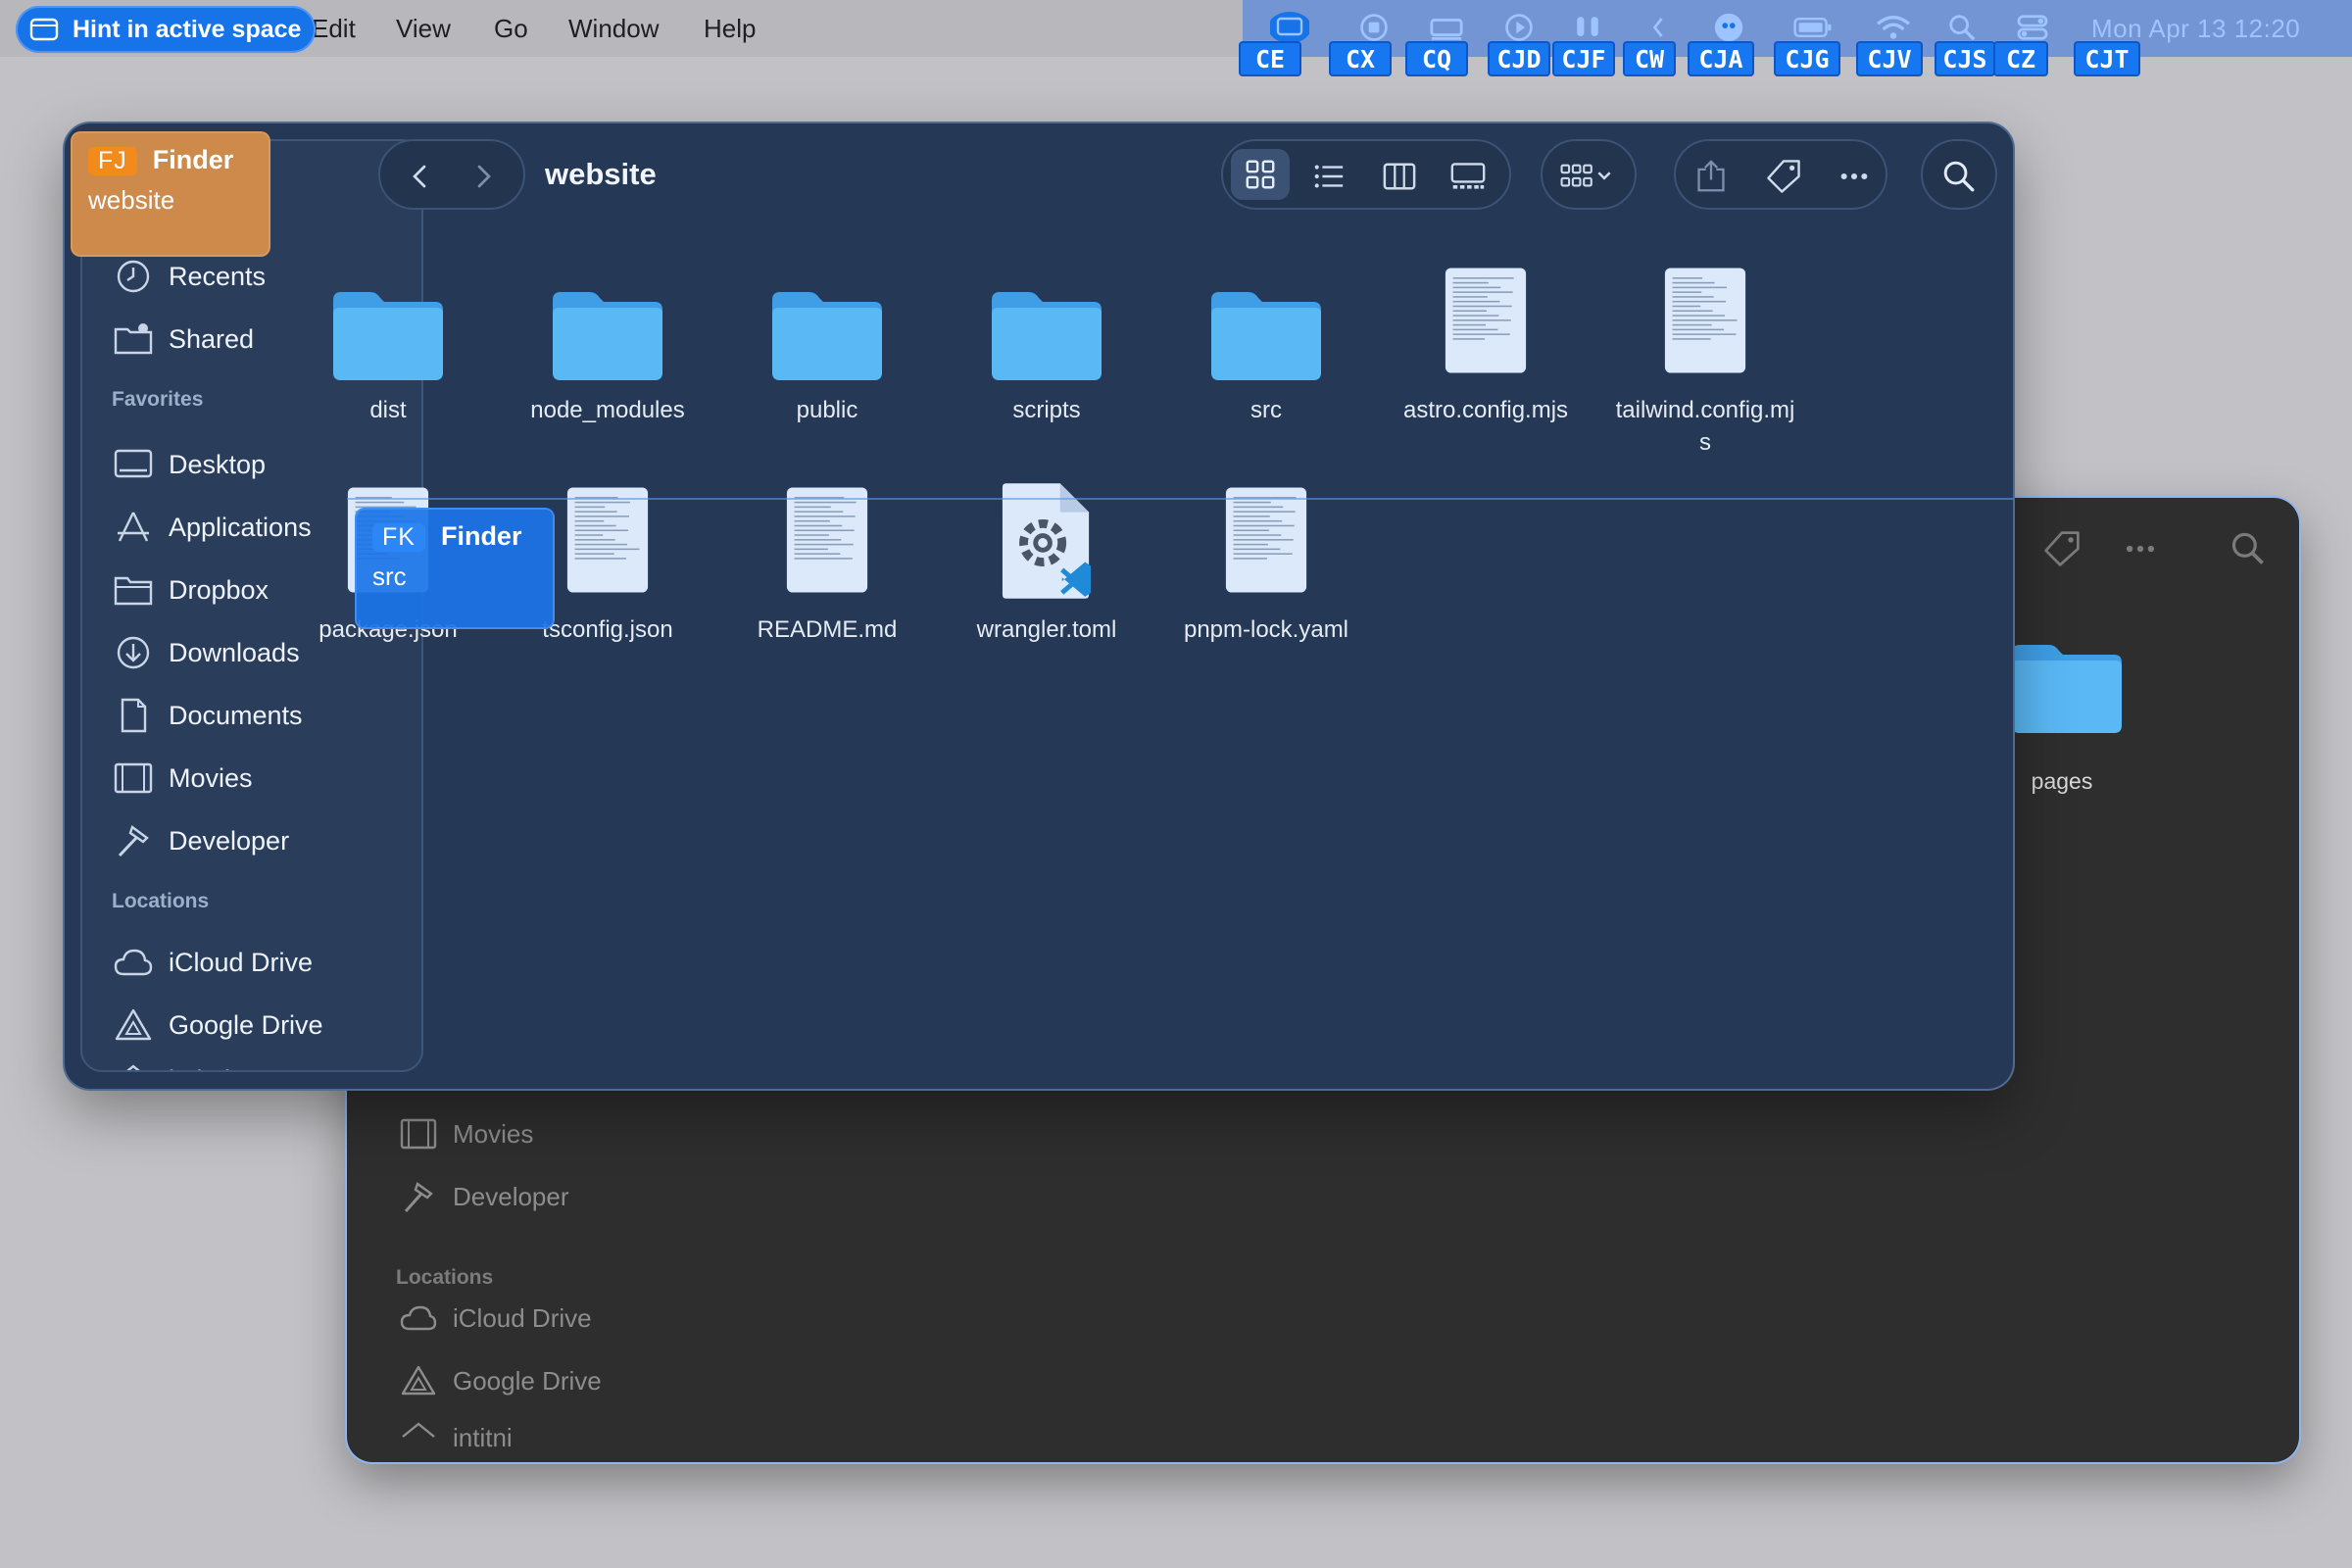 Image resolution: width=2352 pixels, height=1568 pixels. Describe the element at coordinates (208, 715) in the screenshot. I see `sidebar-item-documents: Documents` at that location.